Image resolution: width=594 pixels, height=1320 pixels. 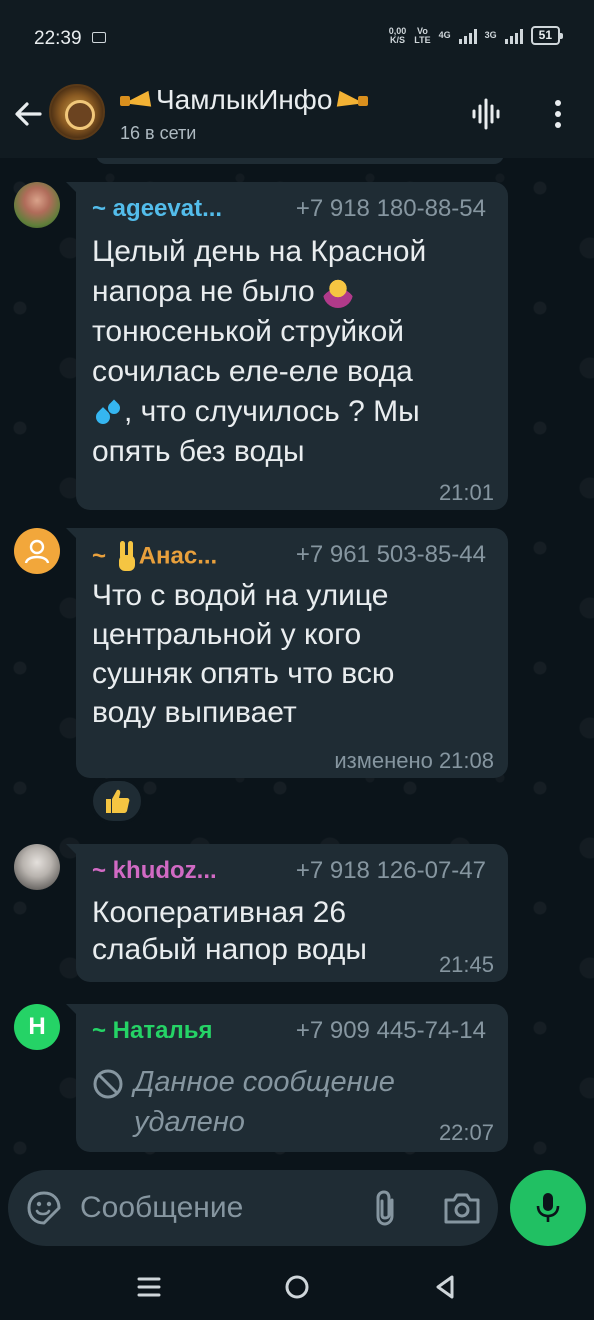 I want to click on back-triangle-icon, so click(x=445, y=1287).